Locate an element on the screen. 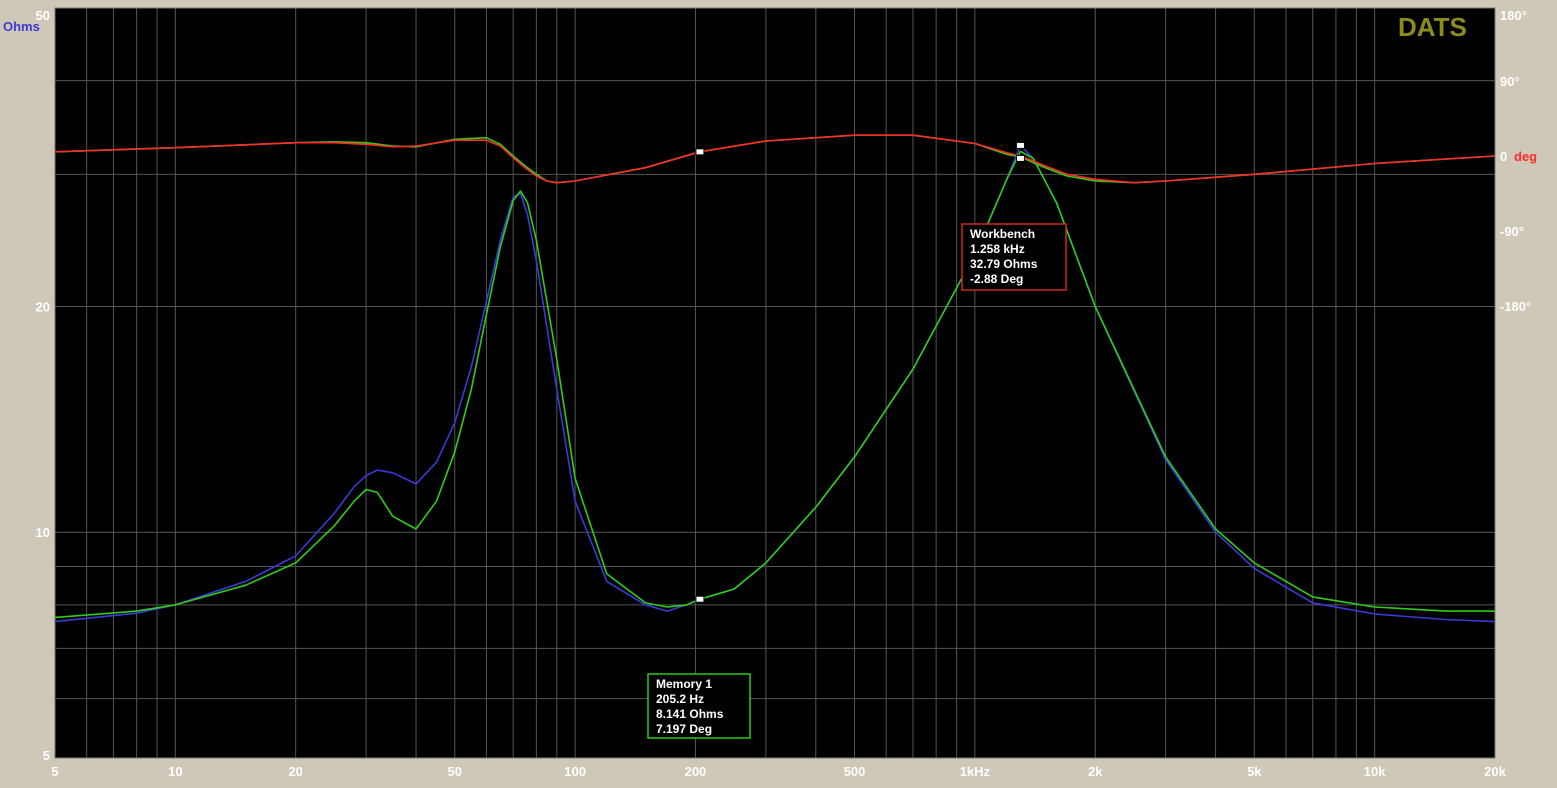 The width and height of the screenshot is (1557, 788). y-unit-label: Ohms is located at coordinates (21, 26).